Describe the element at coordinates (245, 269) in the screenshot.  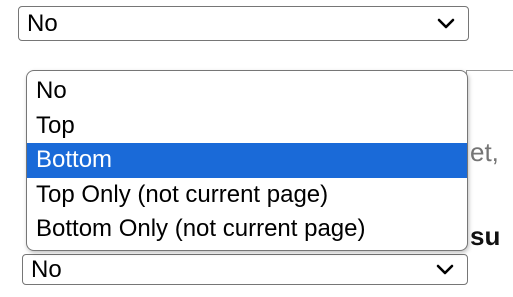
I see `position-select-bottom: No` at that location.